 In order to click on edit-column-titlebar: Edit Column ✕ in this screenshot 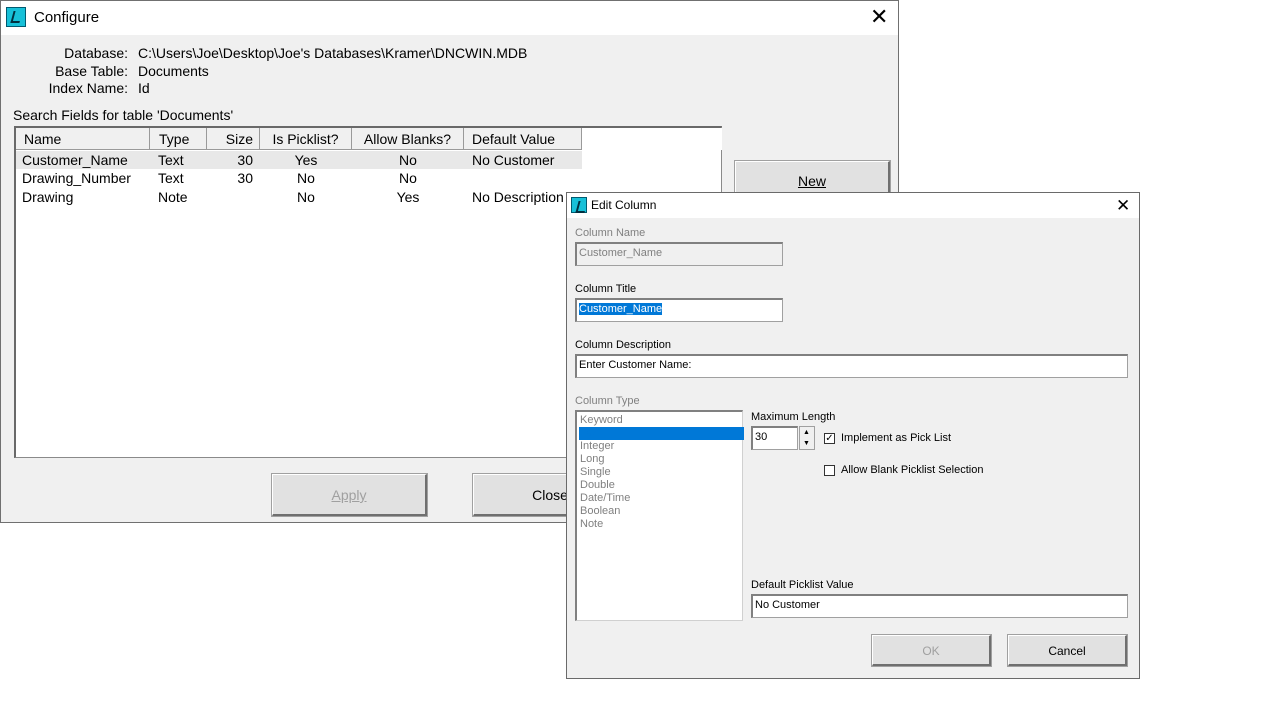, I will do `click(853, 205)`.